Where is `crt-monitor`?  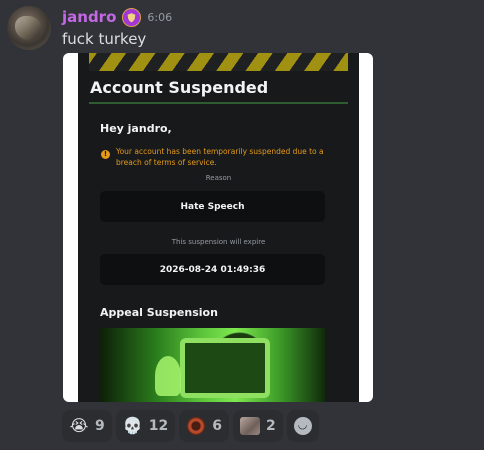 crt-monitor is located at coordinates (225, 368).